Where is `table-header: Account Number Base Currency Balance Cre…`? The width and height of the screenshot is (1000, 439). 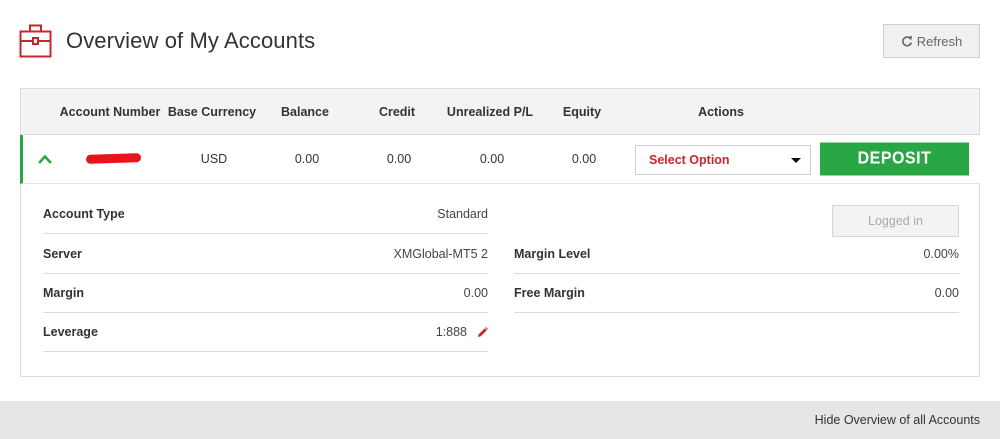 table-header: Account Number Base Currency Balance Cre… is located at coordinates (500, 112).